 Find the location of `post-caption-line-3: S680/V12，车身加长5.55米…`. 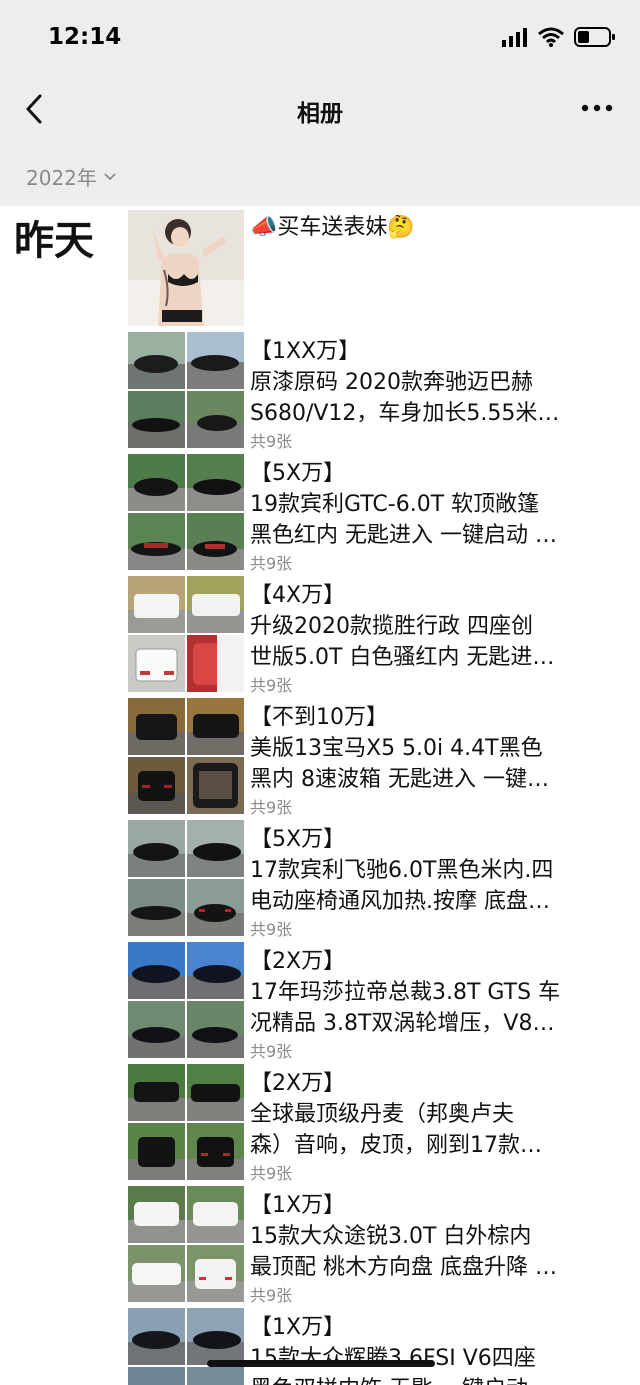

post-caption-line-3: S680/V12，车身加长5.55米… is located at coordinates (405, 413).